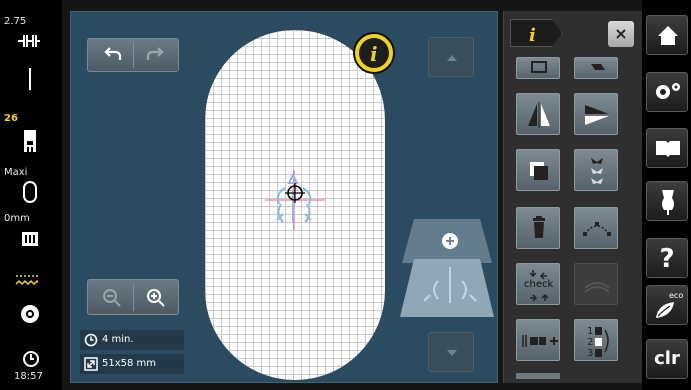 The height and width of the screenshot is (390, 691). What do you see at coordinates (590, 342) in the screenshot?
I see `svg-text: 2` at bounding box center [590, 342].